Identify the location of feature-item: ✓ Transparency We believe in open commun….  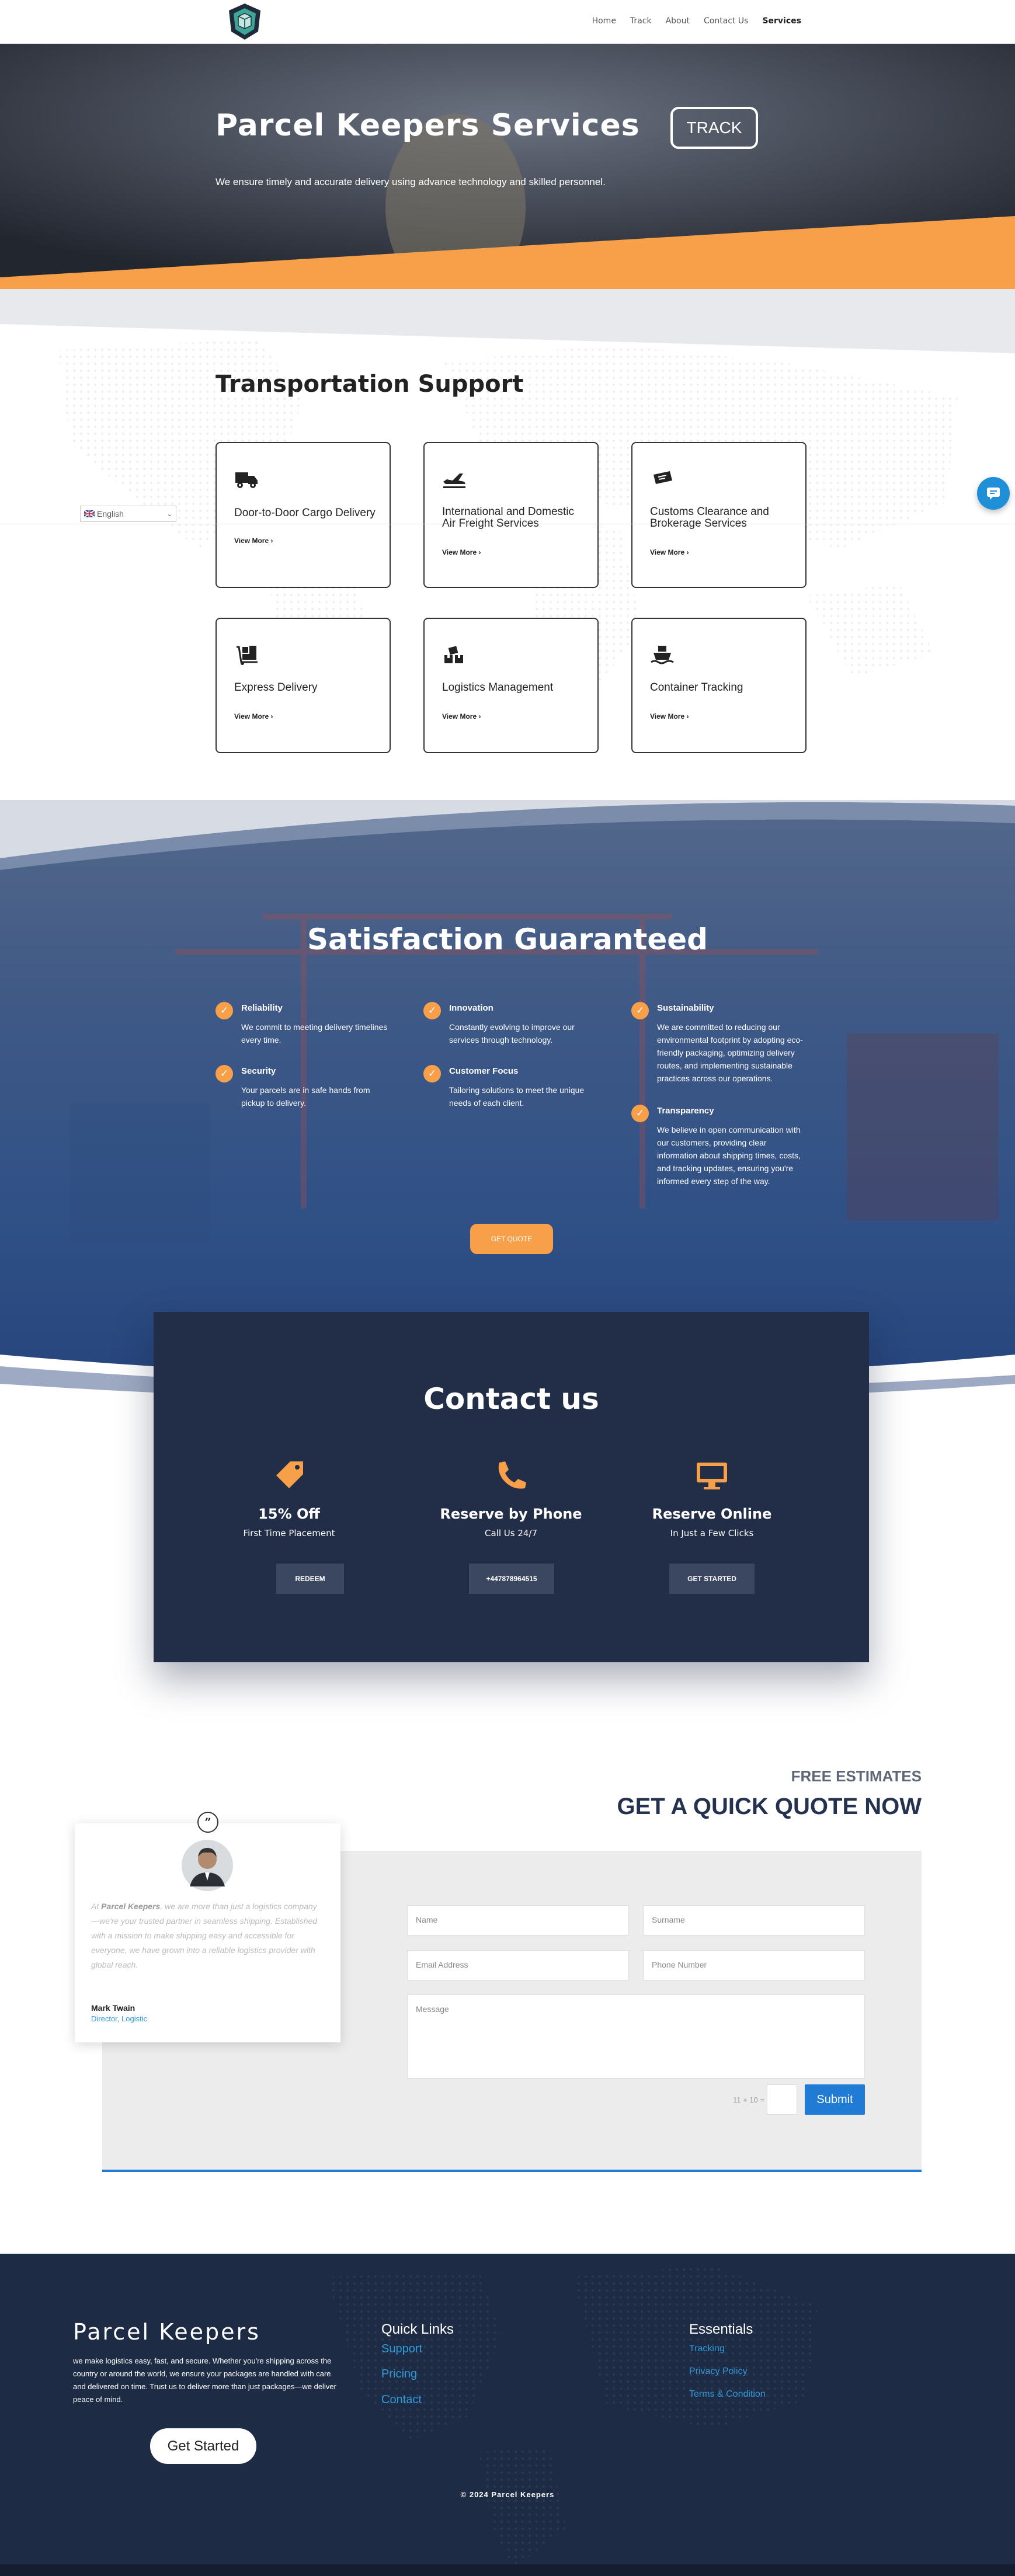
(716, 1151).